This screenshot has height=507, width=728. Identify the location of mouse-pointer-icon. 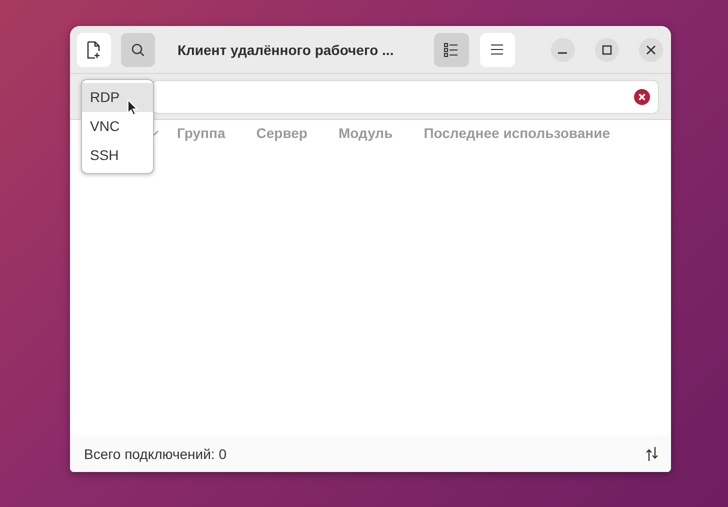
(132, 107).